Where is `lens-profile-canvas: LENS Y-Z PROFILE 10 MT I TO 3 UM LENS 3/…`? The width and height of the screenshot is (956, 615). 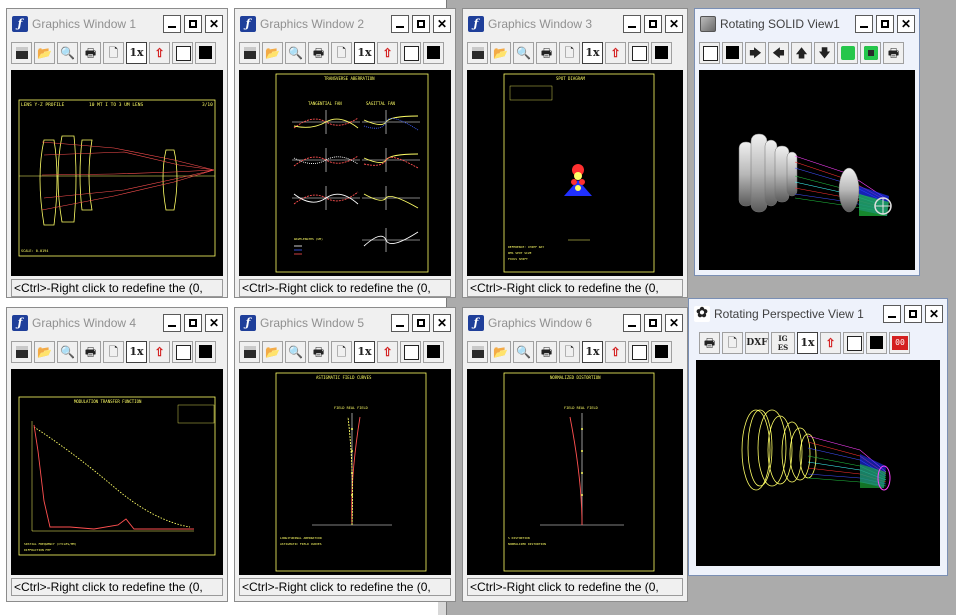 lens-profile-canvas: LENS Y-Z PROFILE 10 MT I TO 3 UM LENS 3/… is located at coordinates (117, 173).